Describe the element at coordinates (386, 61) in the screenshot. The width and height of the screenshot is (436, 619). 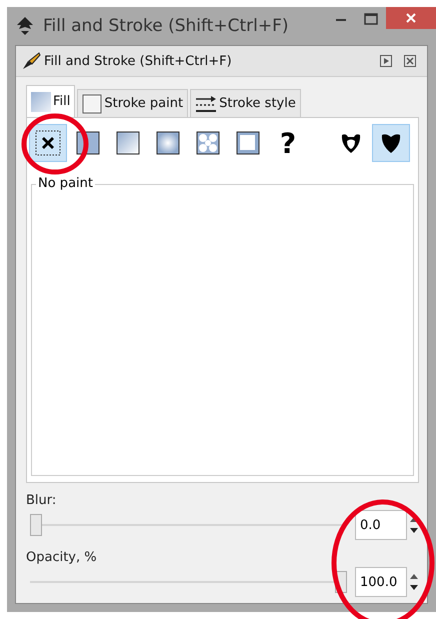
I see `play-icon` at that location.